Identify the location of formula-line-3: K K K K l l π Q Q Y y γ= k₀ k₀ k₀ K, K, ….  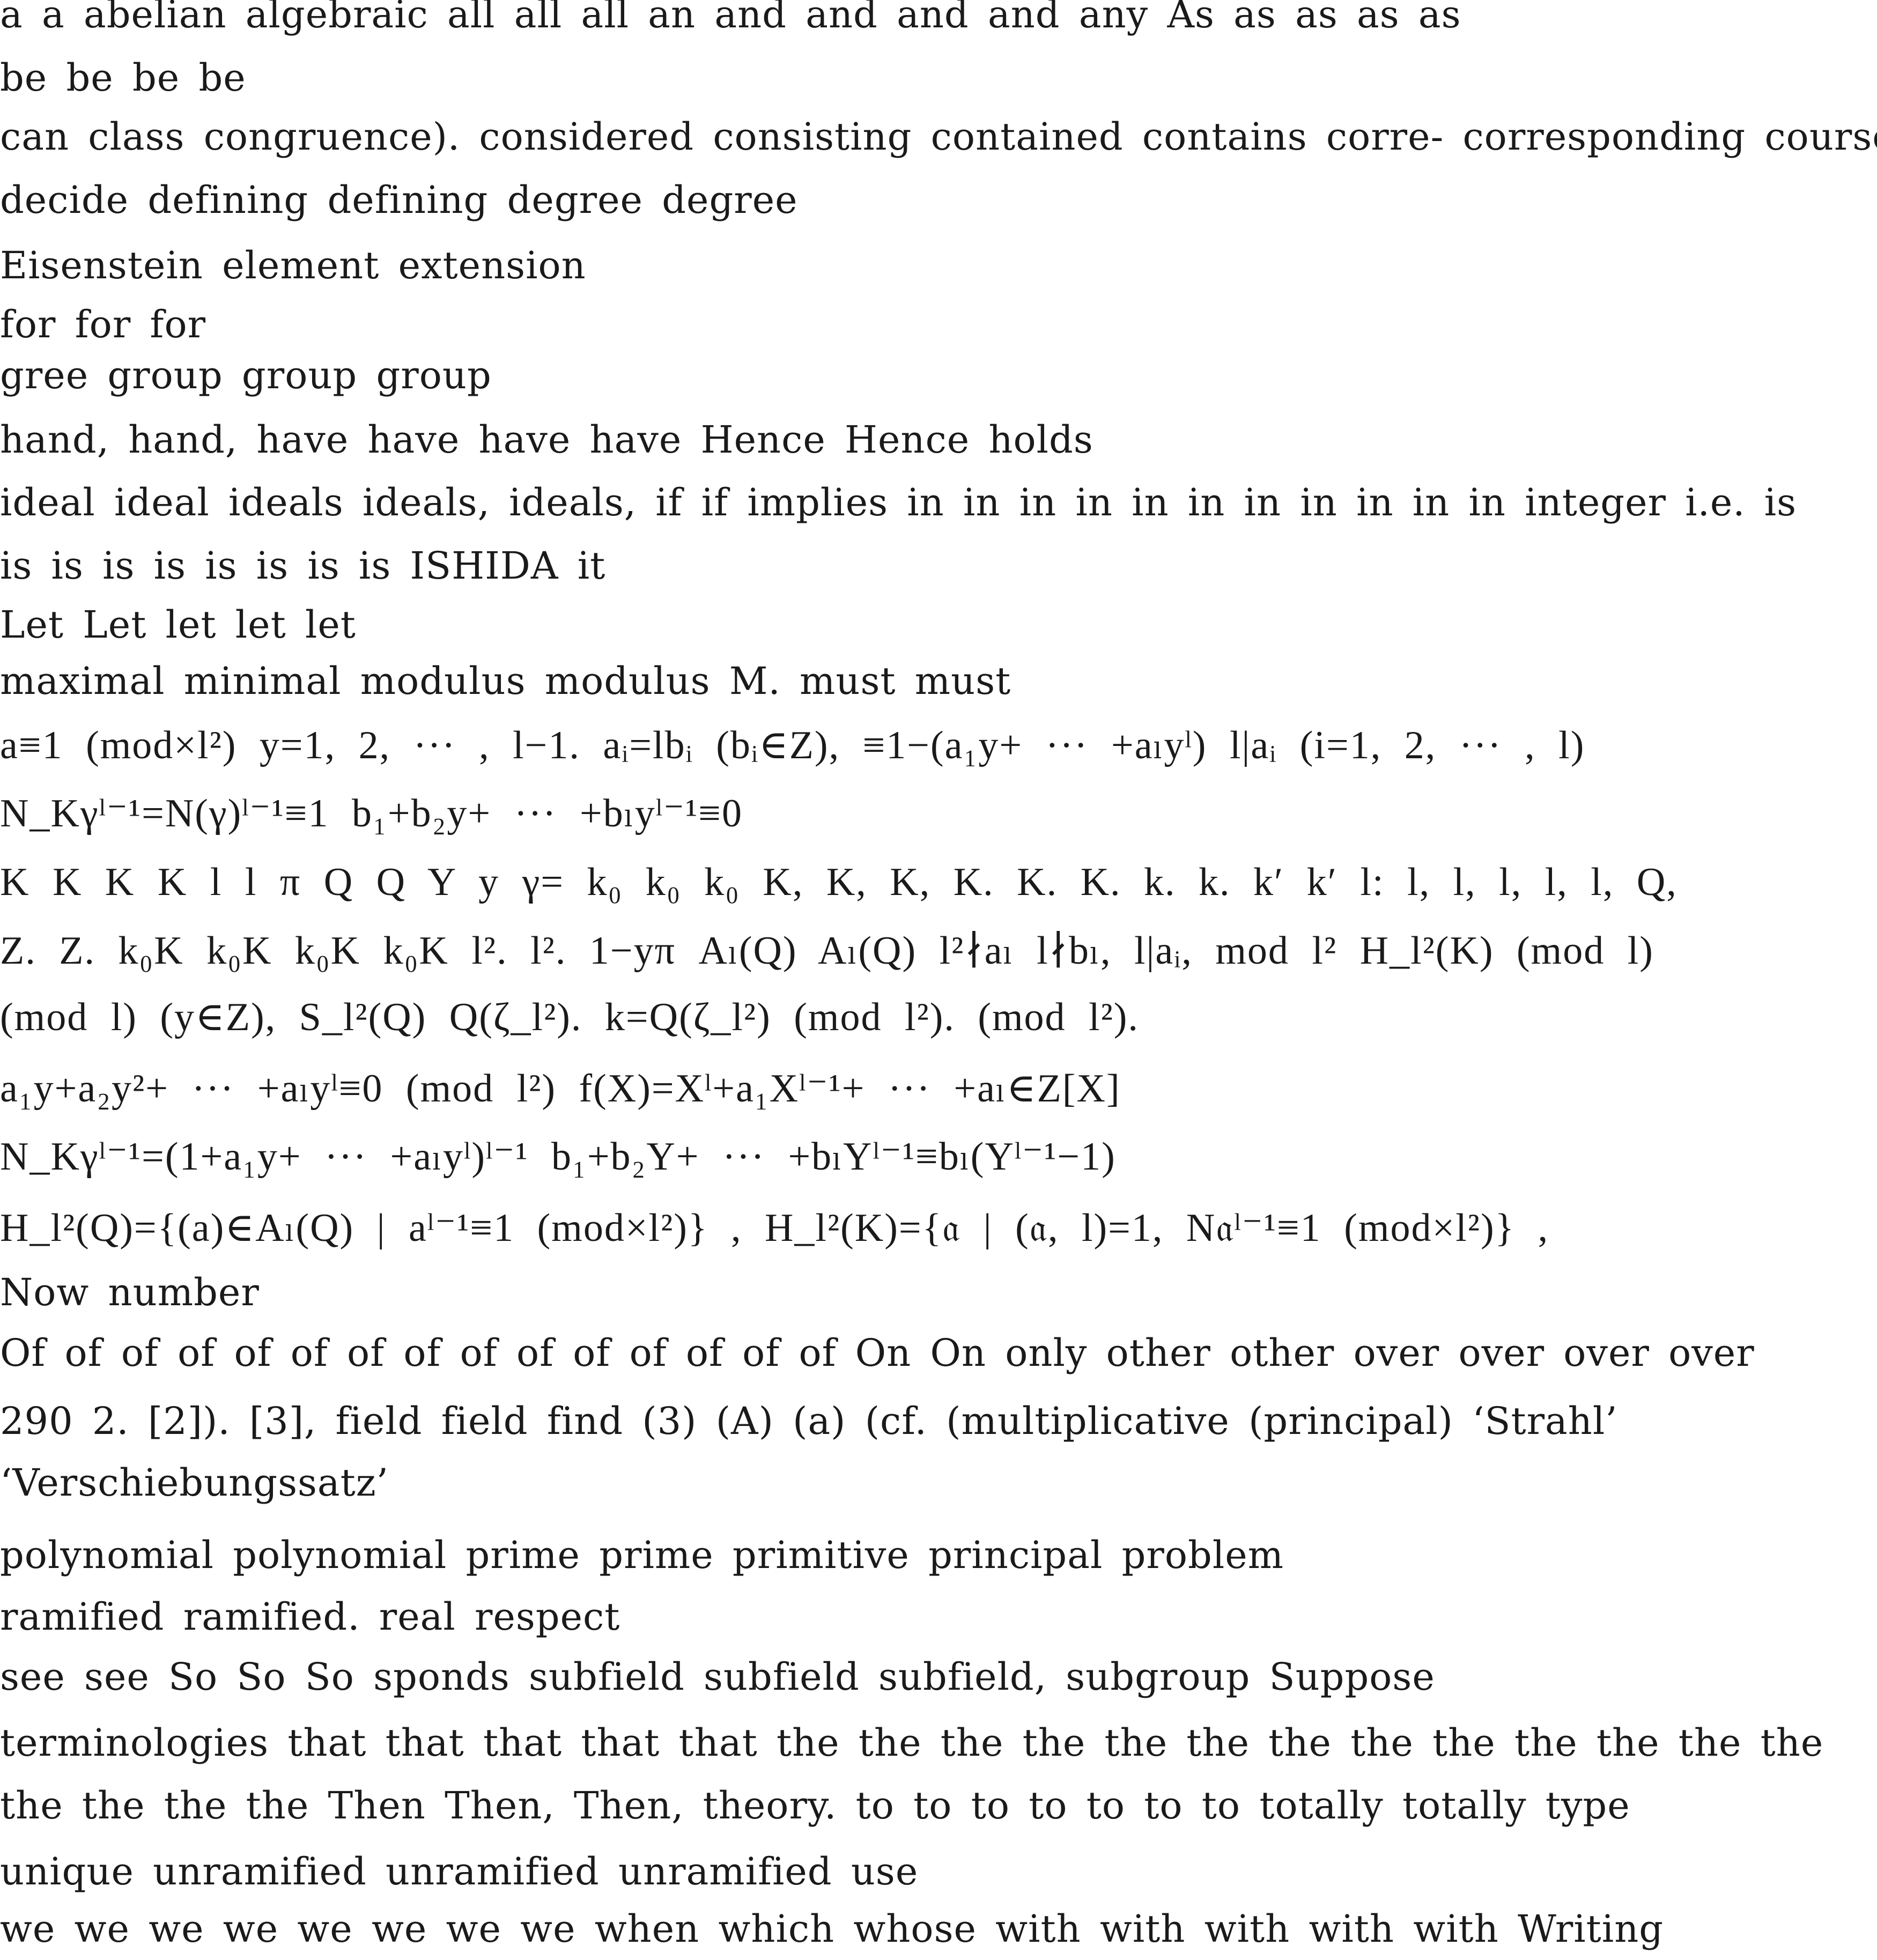
(839, 882).